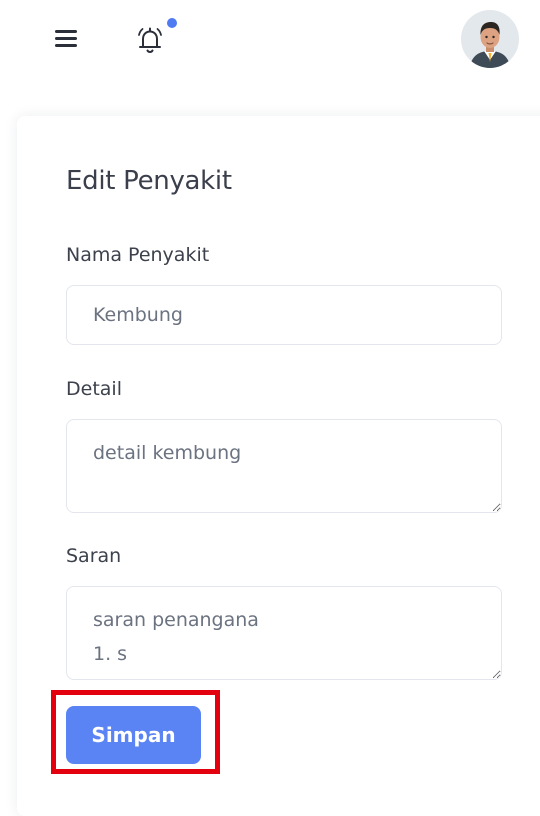 The height and width of the screenshot is (816, 540). I want to click on user-avatar, so click(490, 39).